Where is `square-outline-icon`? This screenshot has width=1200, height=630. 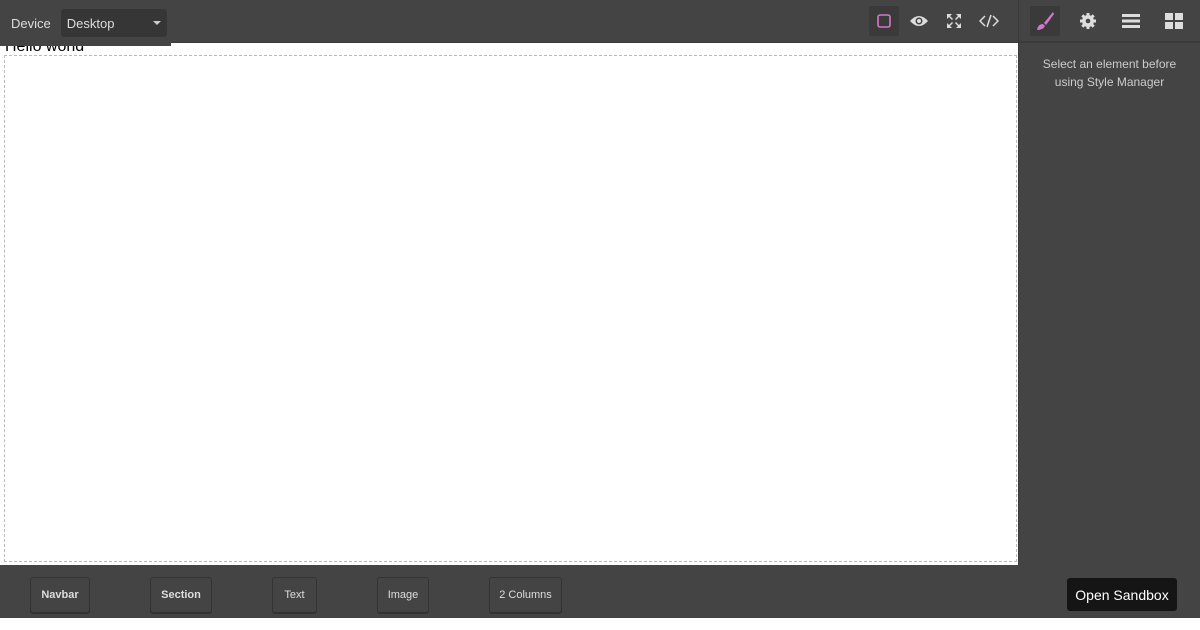 square-outline-icon is located at coordinates (884, 21).